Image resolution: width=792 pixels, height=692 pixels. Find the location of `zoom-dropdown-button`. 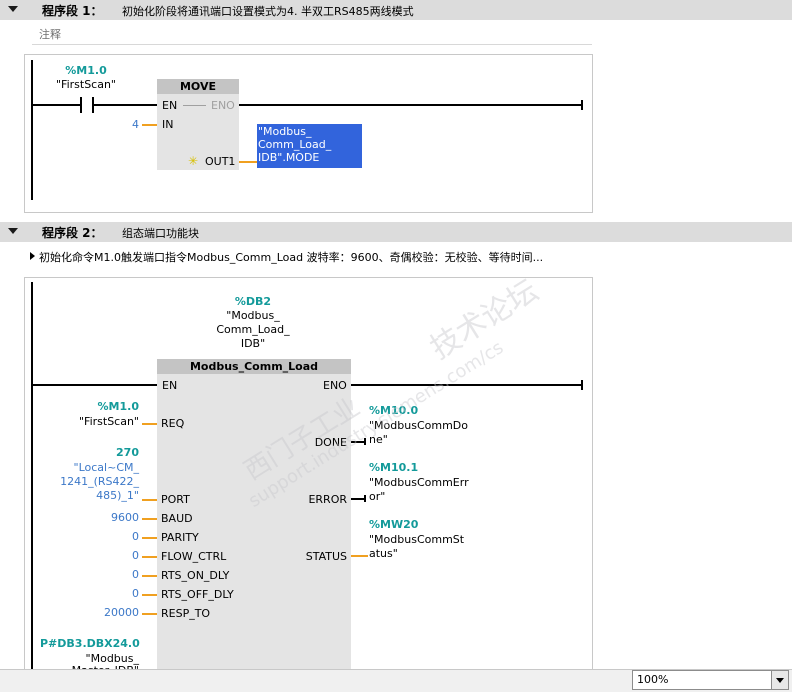

zoom-dropdown-button is located at coordinates (779, 680).